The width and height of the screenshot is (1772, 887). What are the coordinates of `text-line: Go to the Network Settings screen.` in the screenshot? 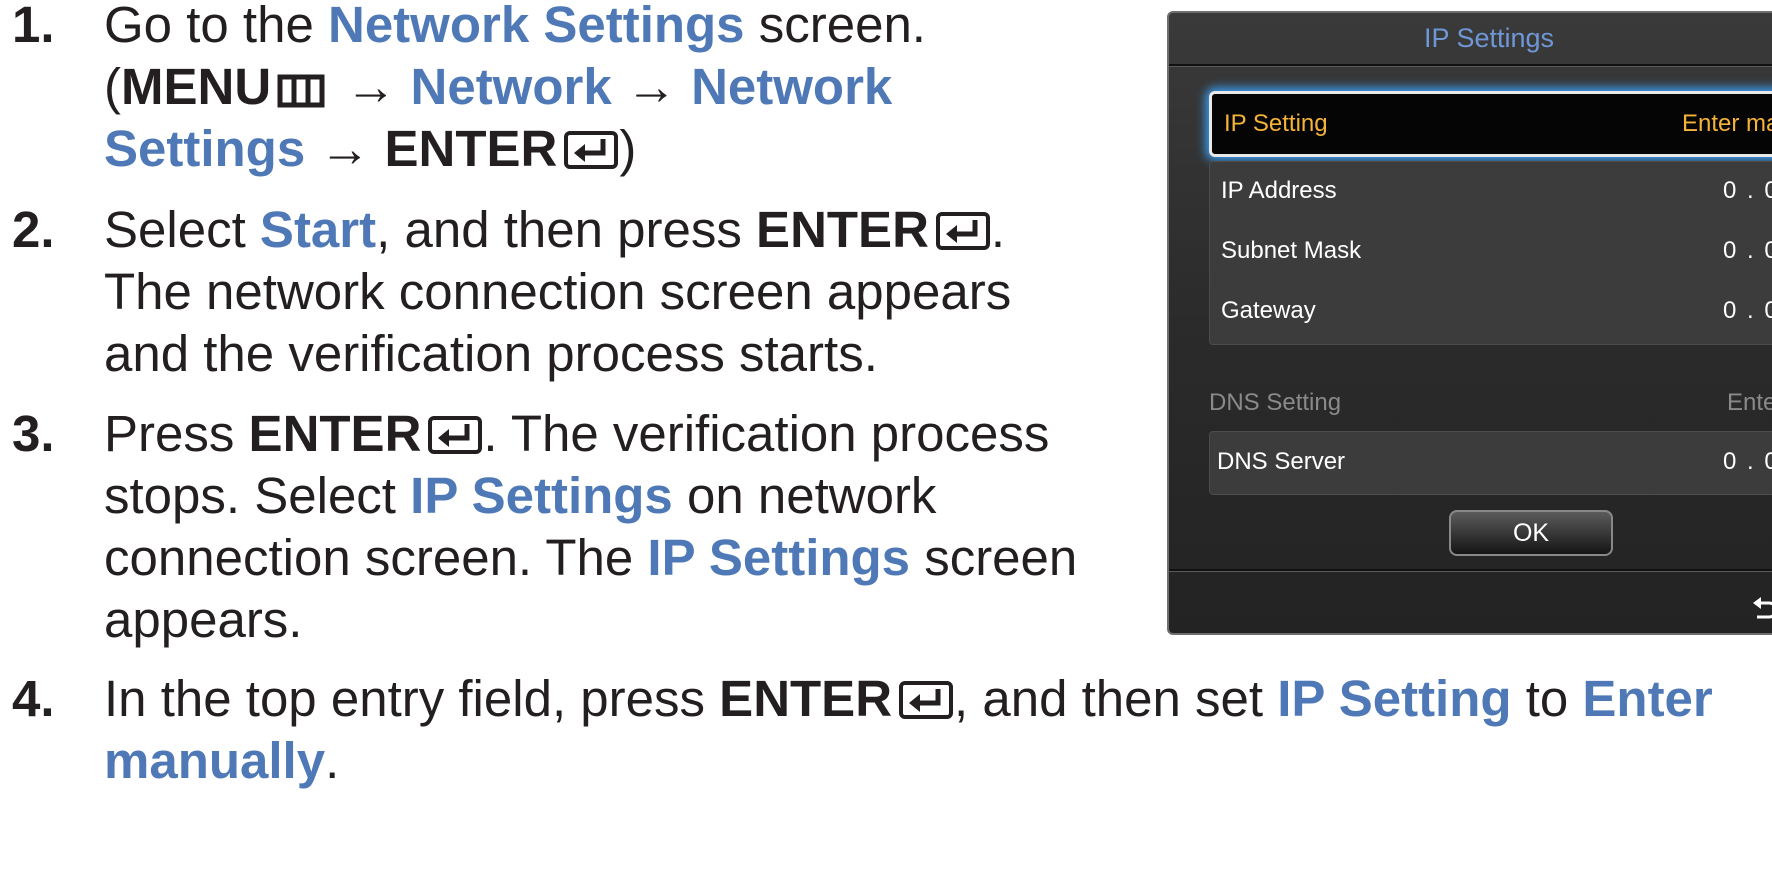 It's located at (515, 28).